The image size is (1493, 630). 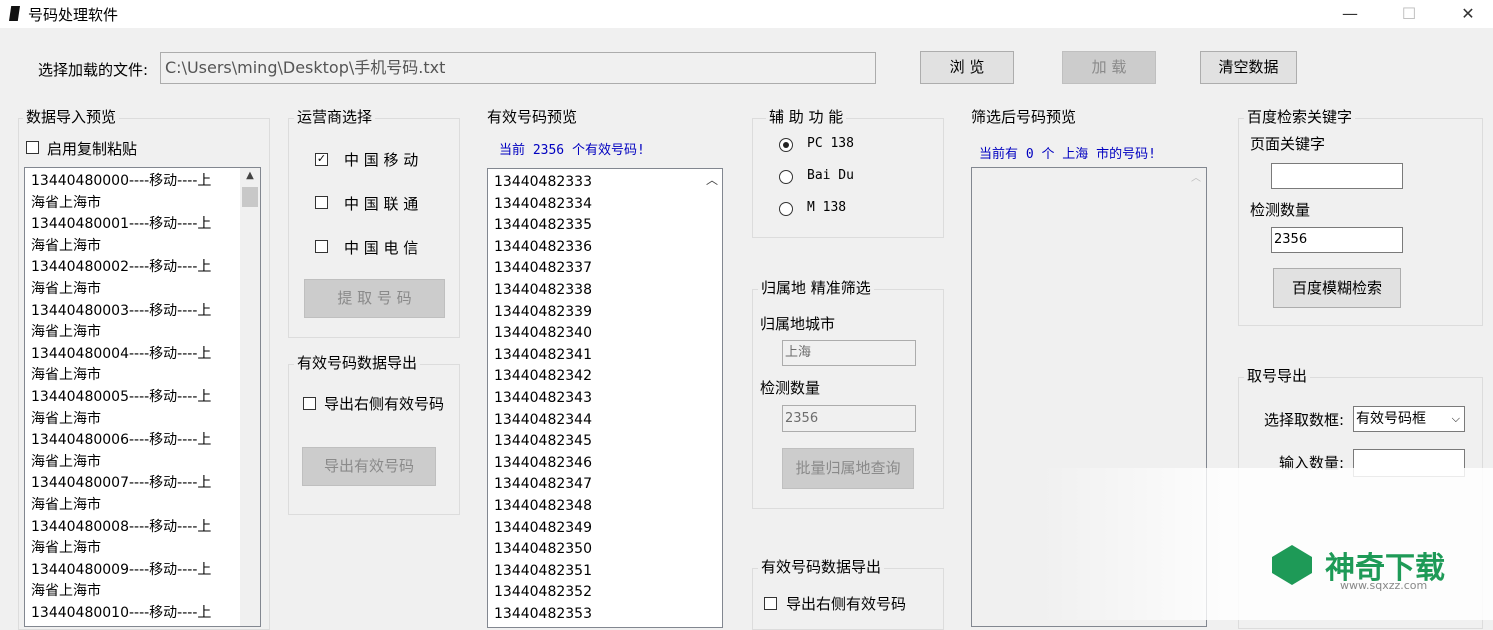 I want to click on list-item: 13440480008----移动----上, so click(x=134, y=528).